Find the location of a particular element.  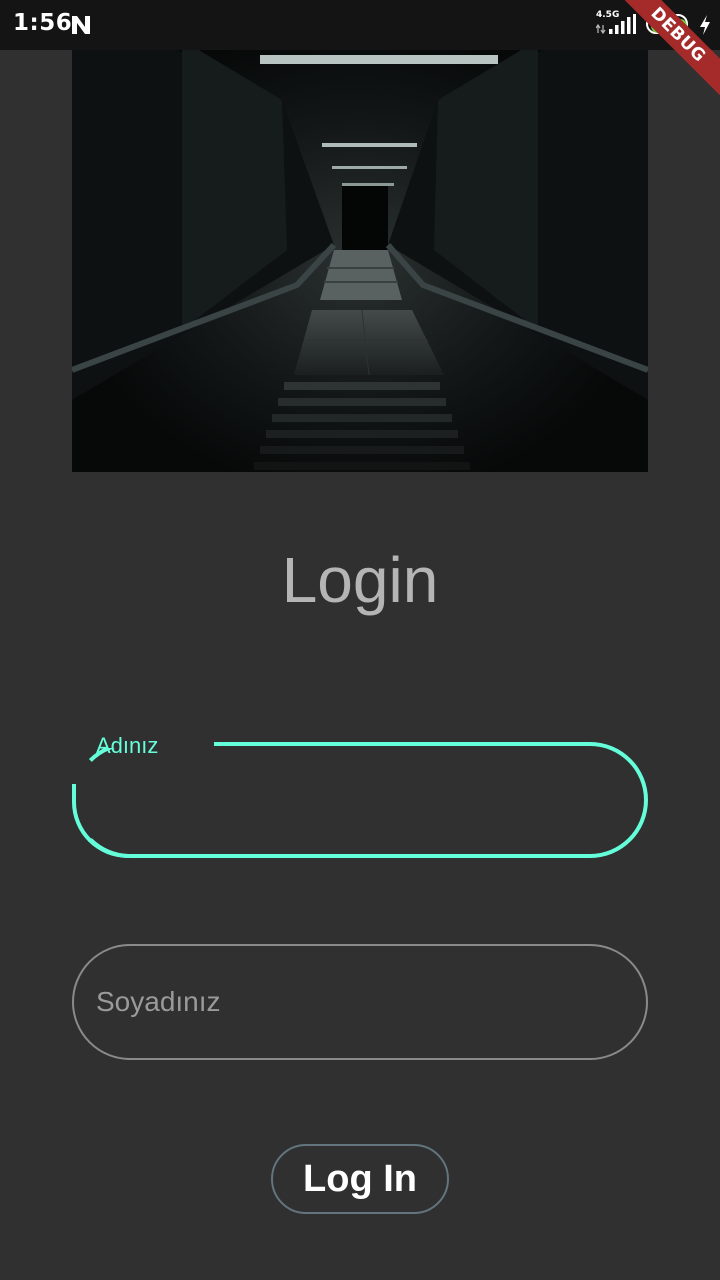

page-title: Login is located at coordinates (360, 580).